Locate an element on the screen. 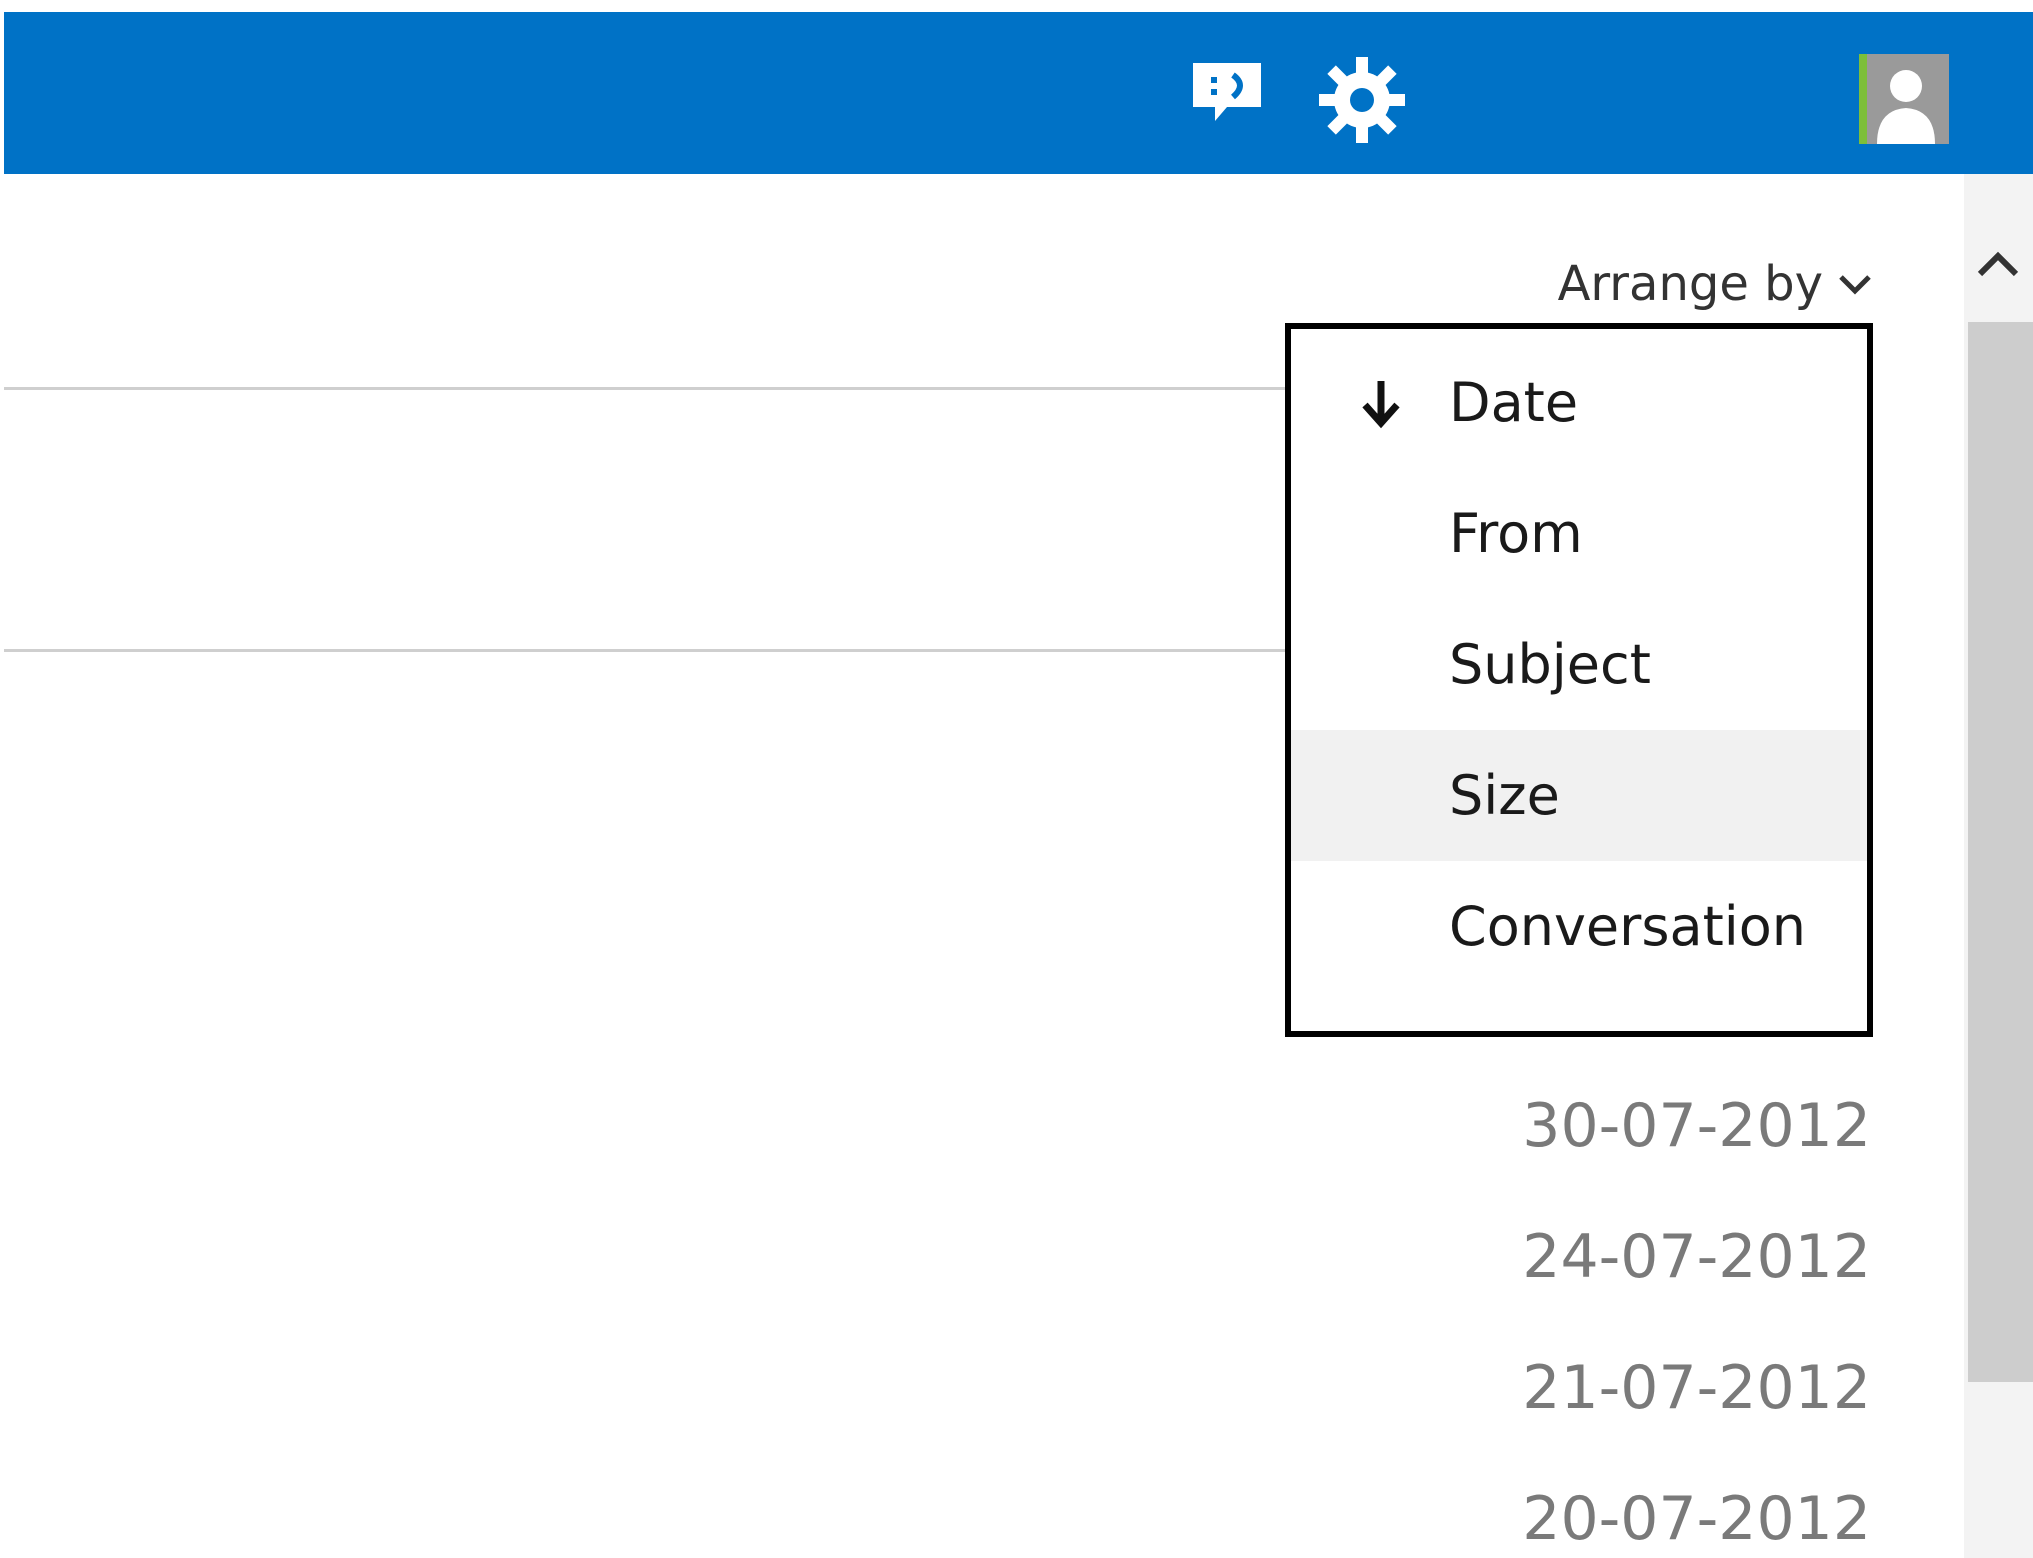  user-avatar-icon is located at coordinates (1904, 99).